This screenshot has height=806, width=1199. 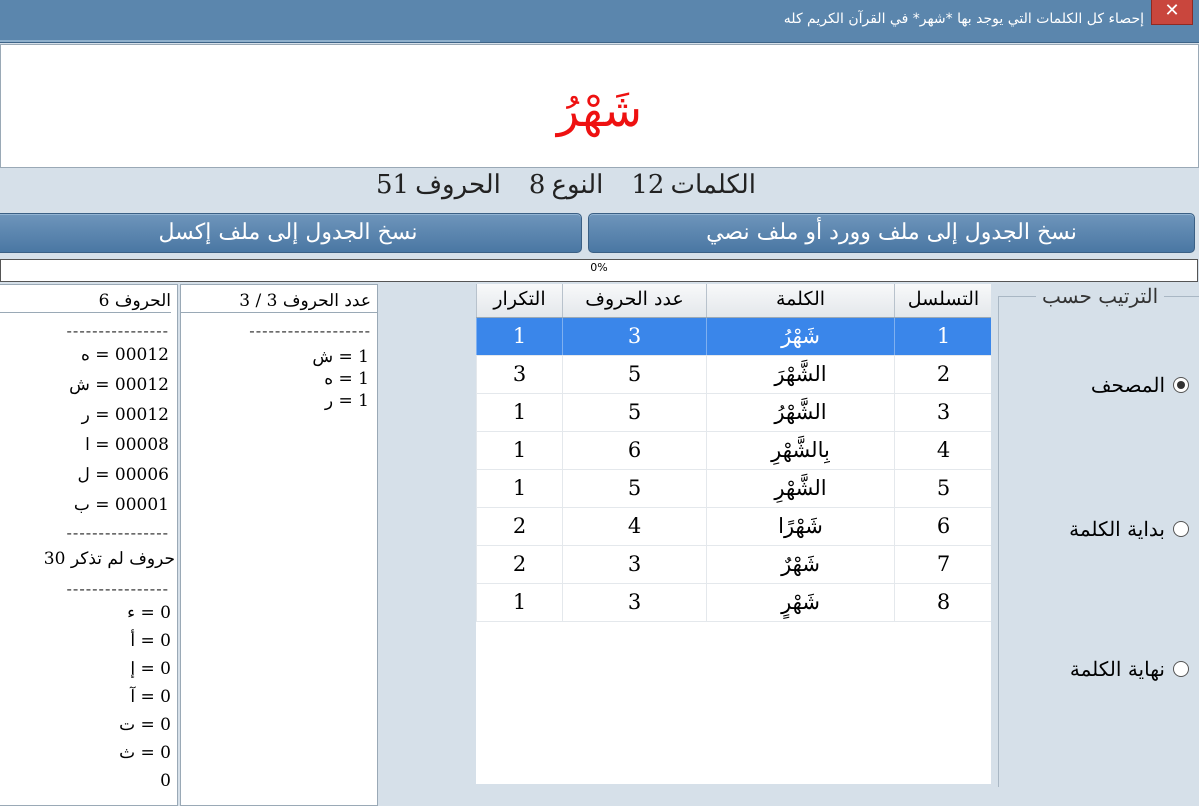 I want to click on order-by-label: الترتيب حسب, so click(x=1100, y=296).